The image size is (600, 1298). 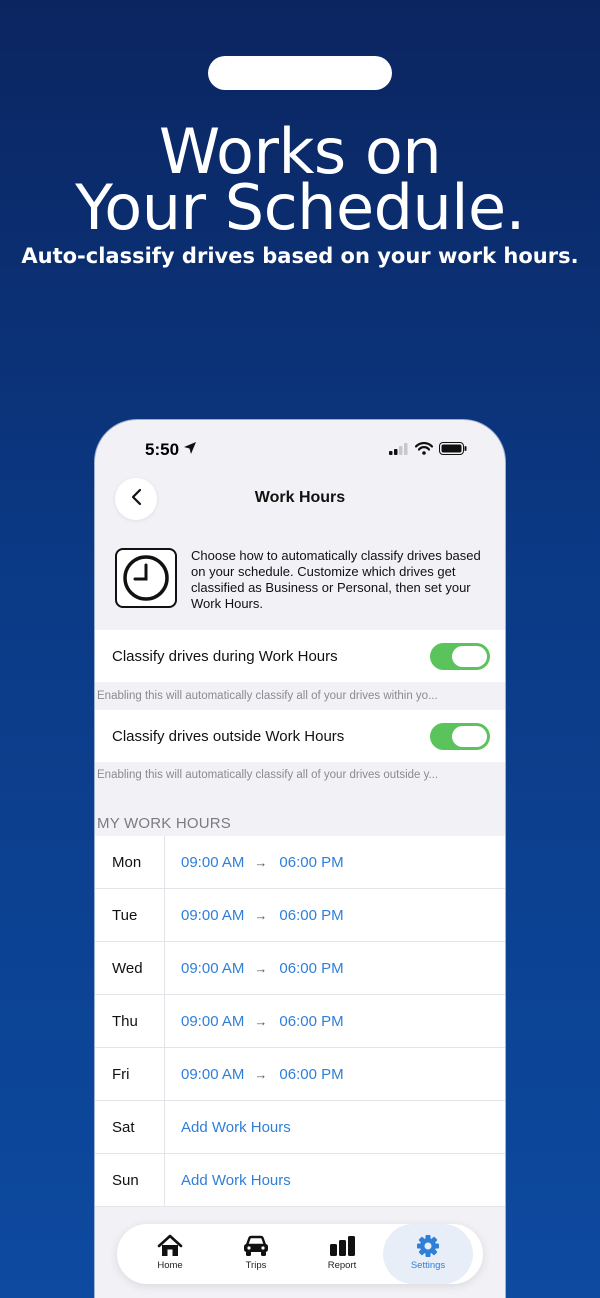 What do you see at coordinates (342, 1265) in the screenshot?
I see `tab-label: Report` at bounding box center [342, 1265].